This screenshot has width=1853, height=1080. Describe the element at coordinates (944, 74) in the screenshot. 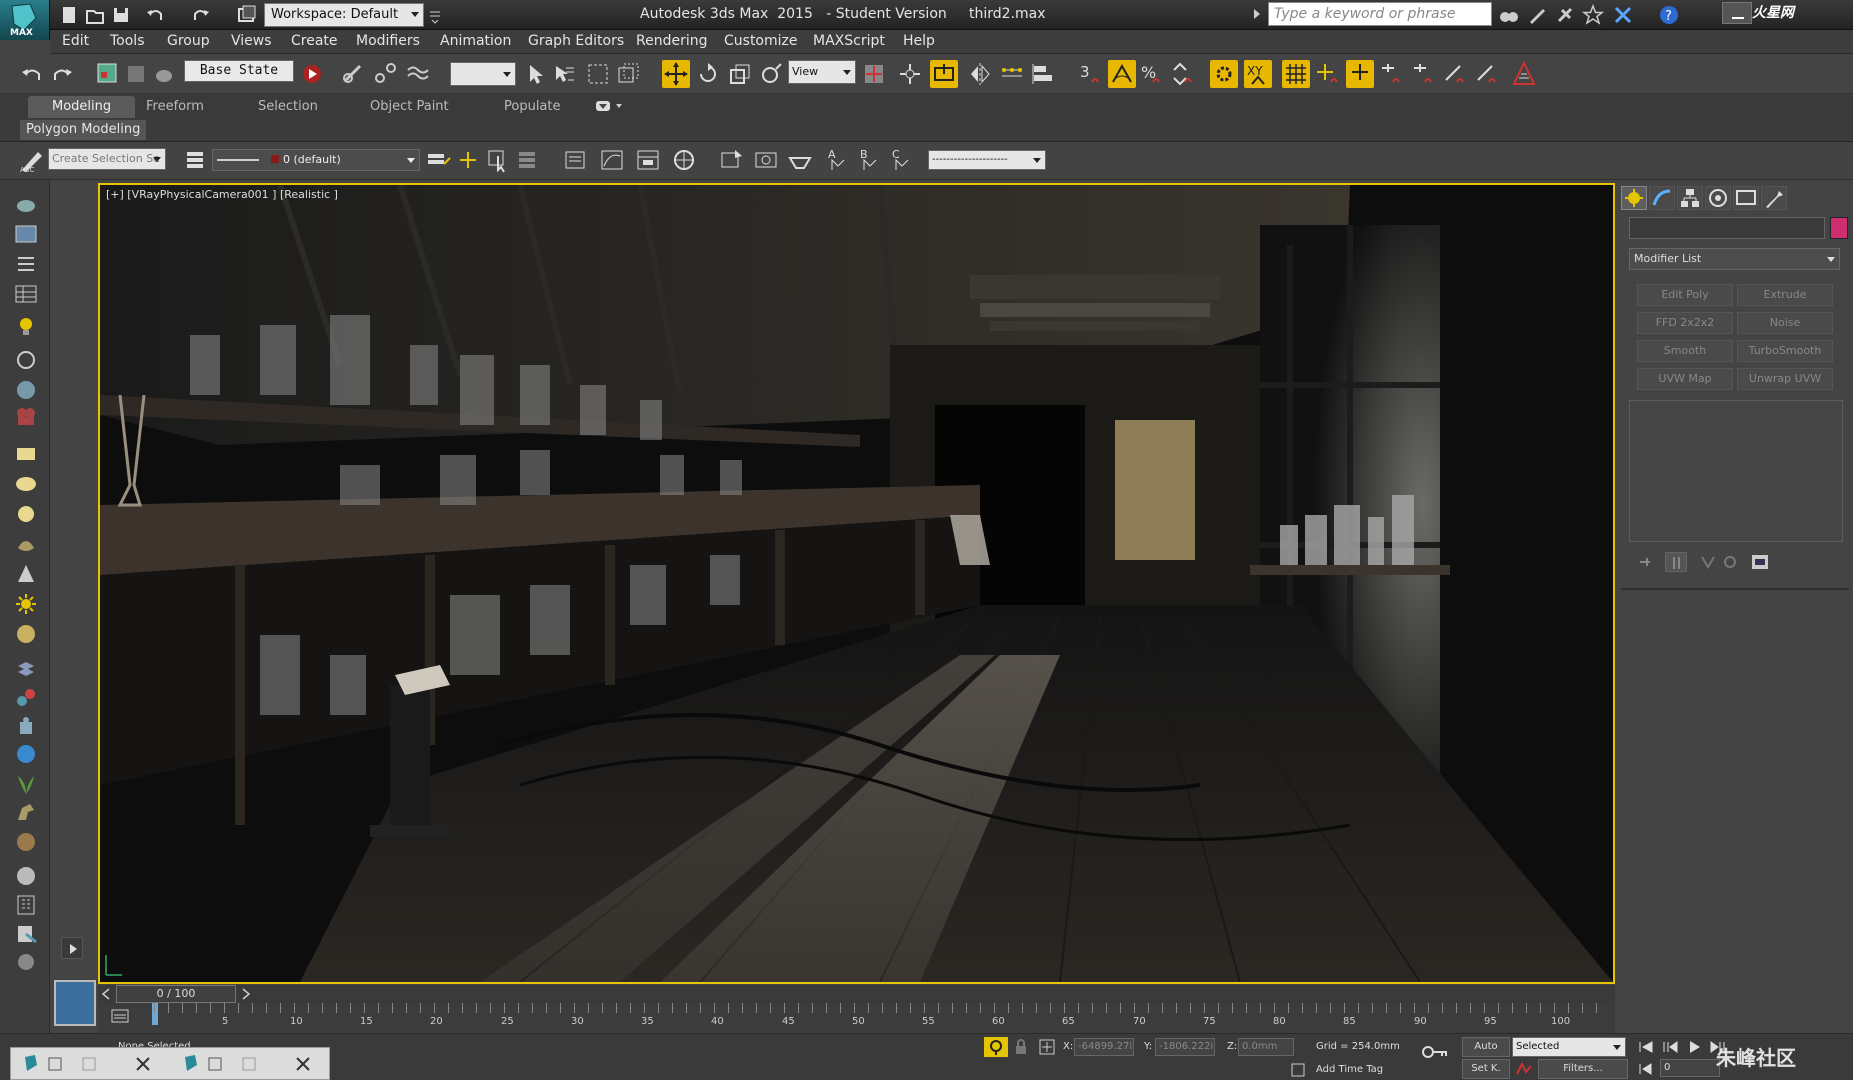

I see `keyboard-shortcut-override-icon` at that location.